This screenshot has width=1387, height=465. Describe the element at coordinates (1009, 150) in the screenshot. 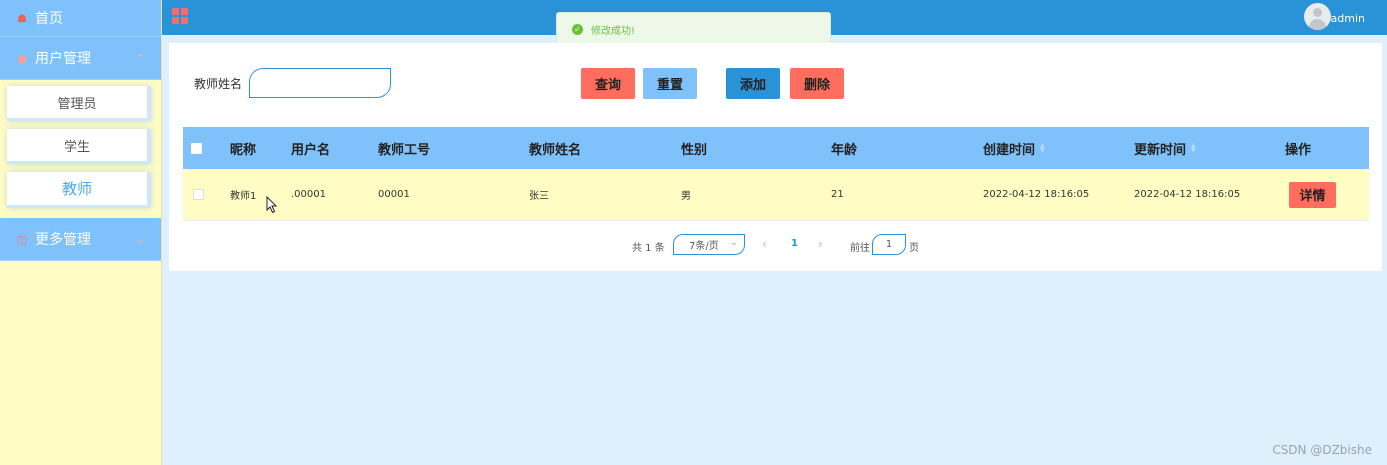

I see `header-created-time-label: 创建时间` at that location.